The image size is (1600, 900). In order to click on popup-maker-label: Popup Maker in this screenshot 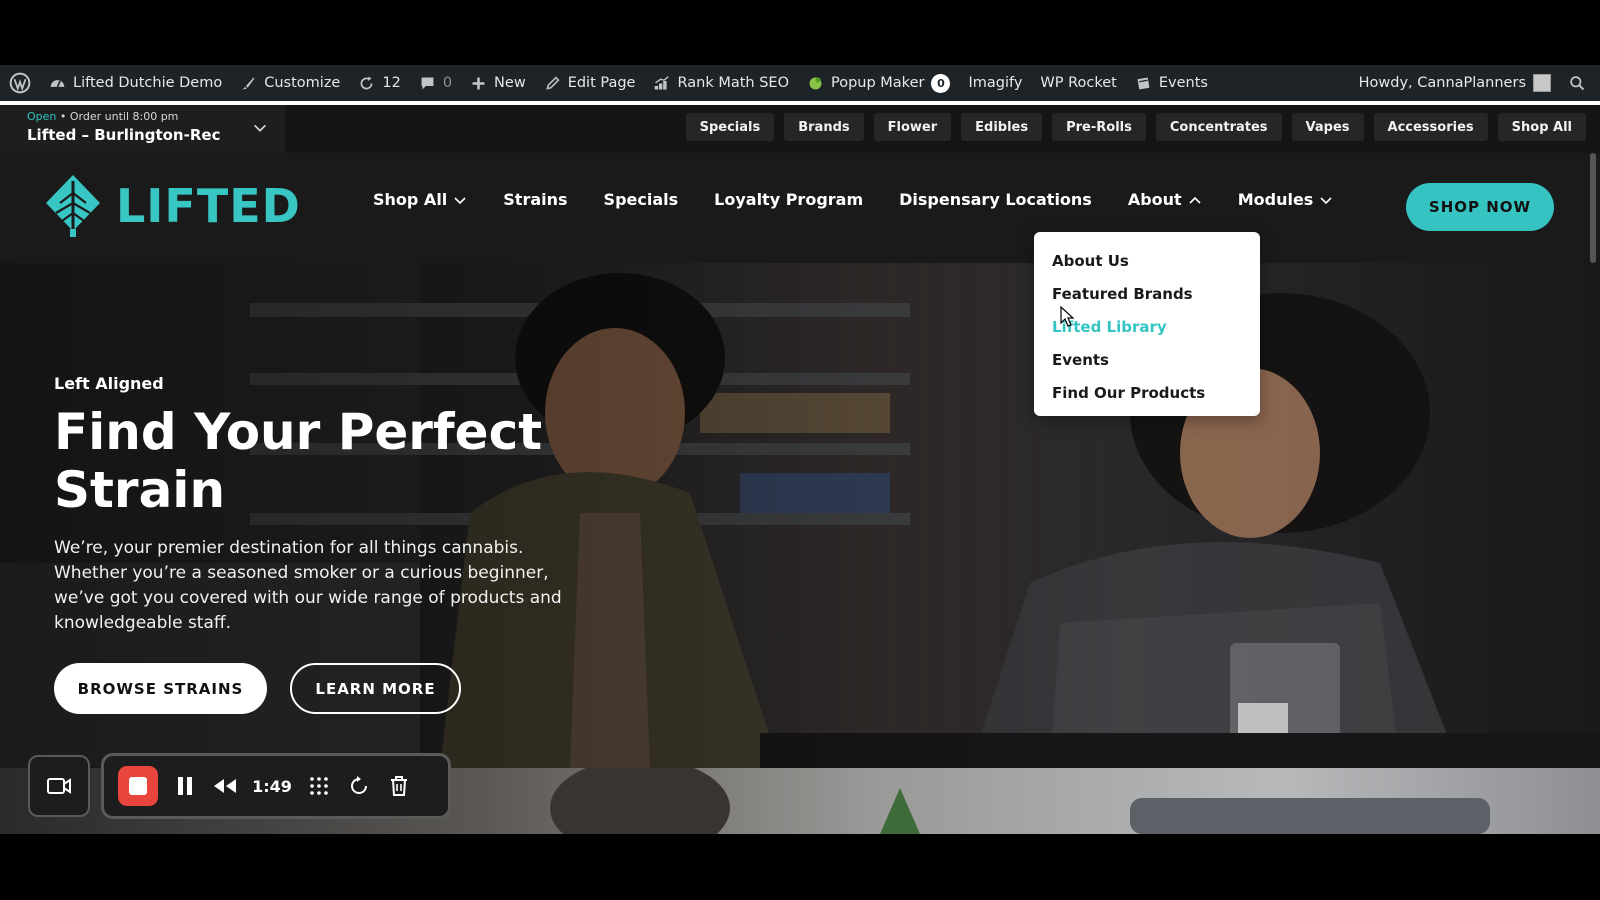, I will do `click(877, 83)`.